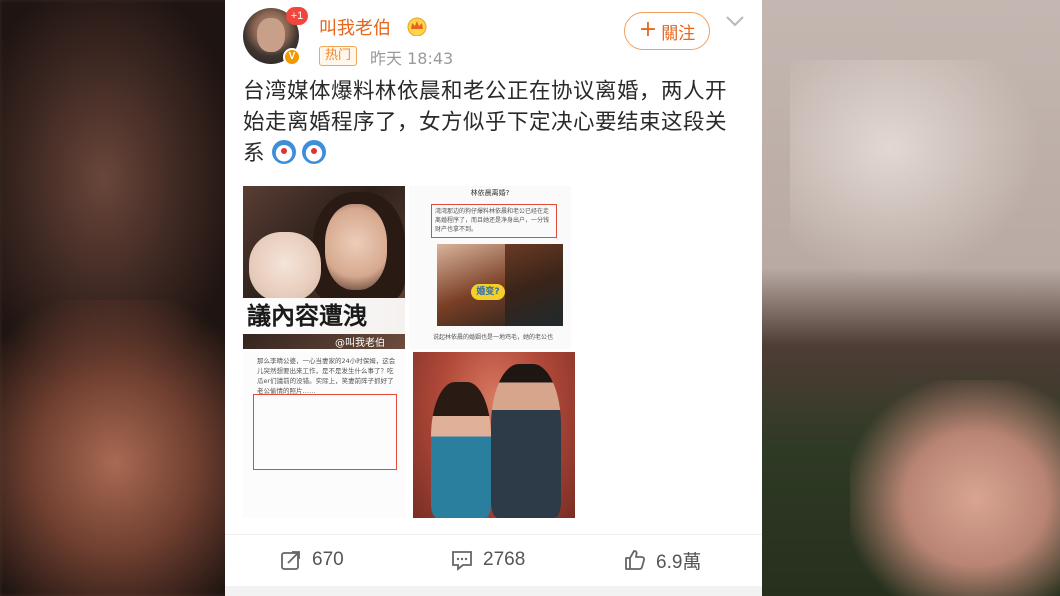 The height and width of the screenshot is (596, 1060). Describe the element at coordinates (915, 170) in the screenshot. I see `blurred-background-right-light` at that location.